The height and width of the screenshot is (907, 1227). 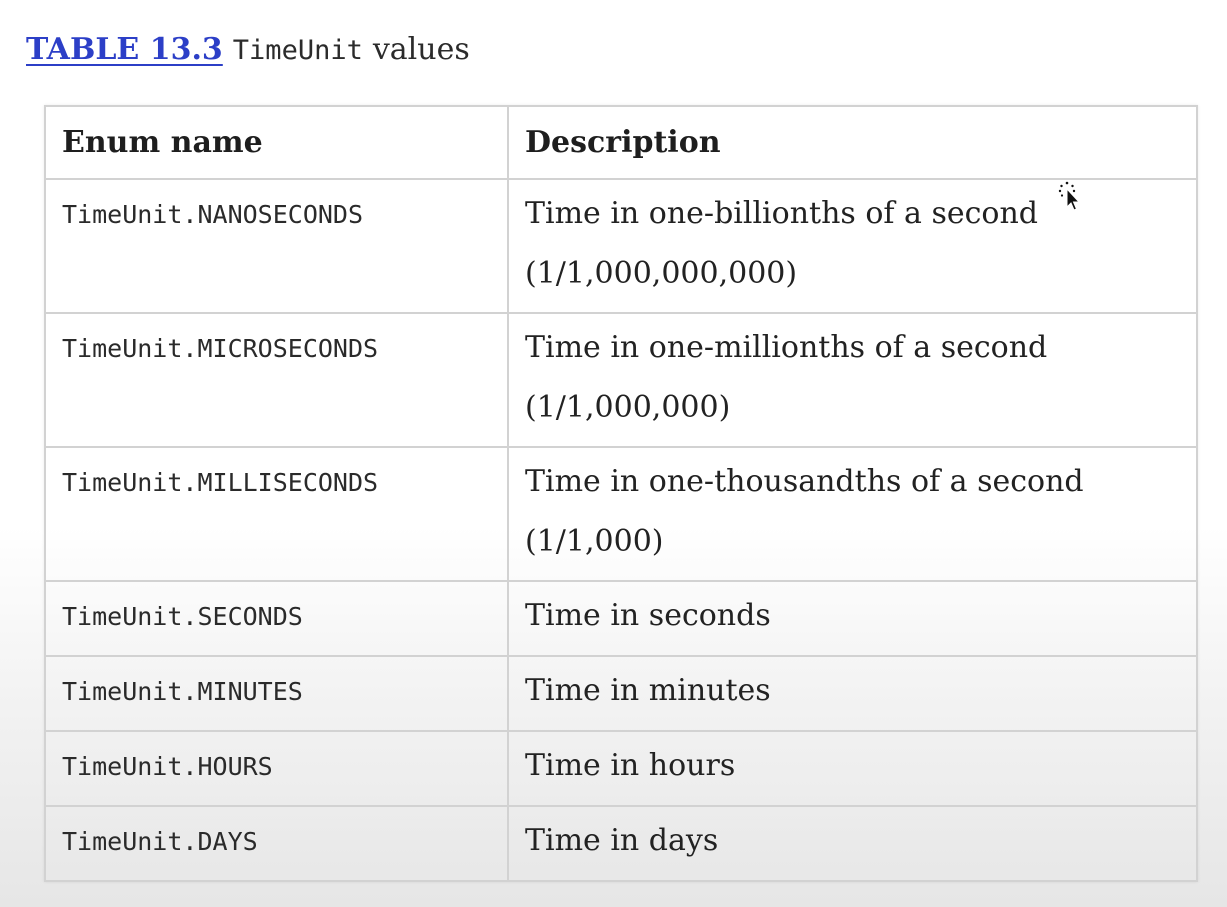 What do you see at coordinates (852, 843) in the screenshot?
I see `description-cell: Time in days` at bounding box center [852, 843].